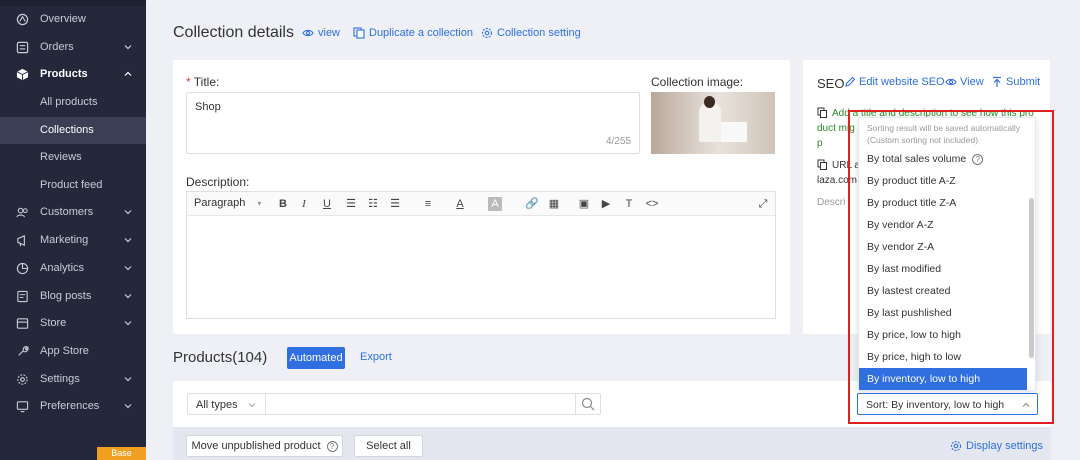 The height and width of the screenshot is (460, 1080). I want to click on align-icon: ≡, so click(428, 204).